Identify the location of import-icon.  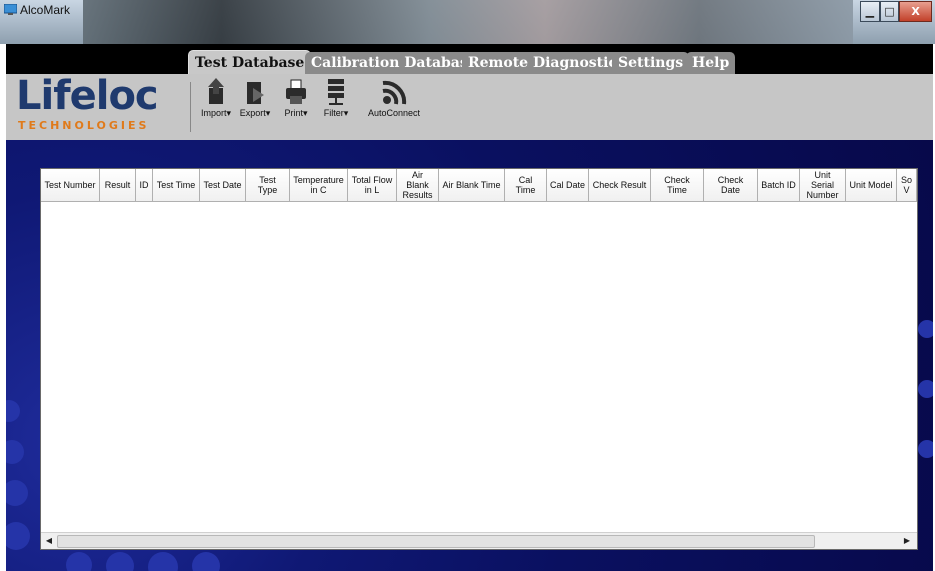
(216, 91).